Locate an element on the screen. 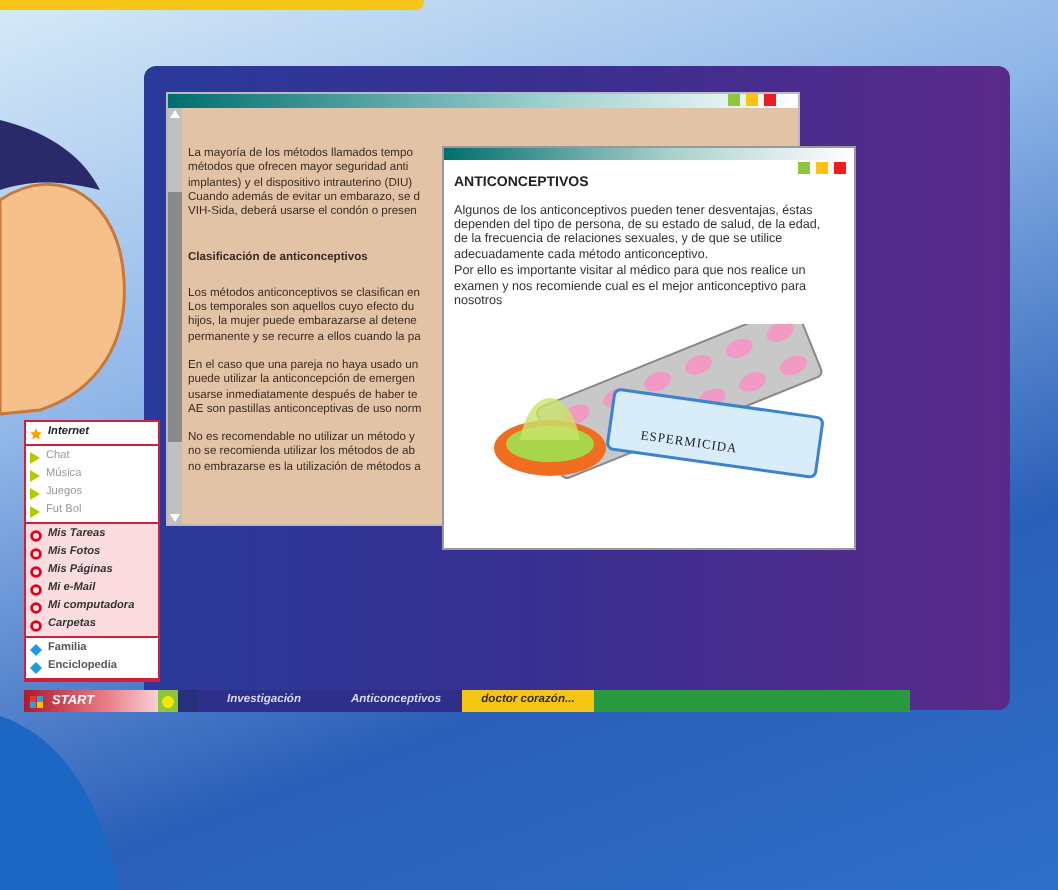 The height and width of the screenshot is (890, 1058). scrollbar-thumb is located at coordinates (175, 316).